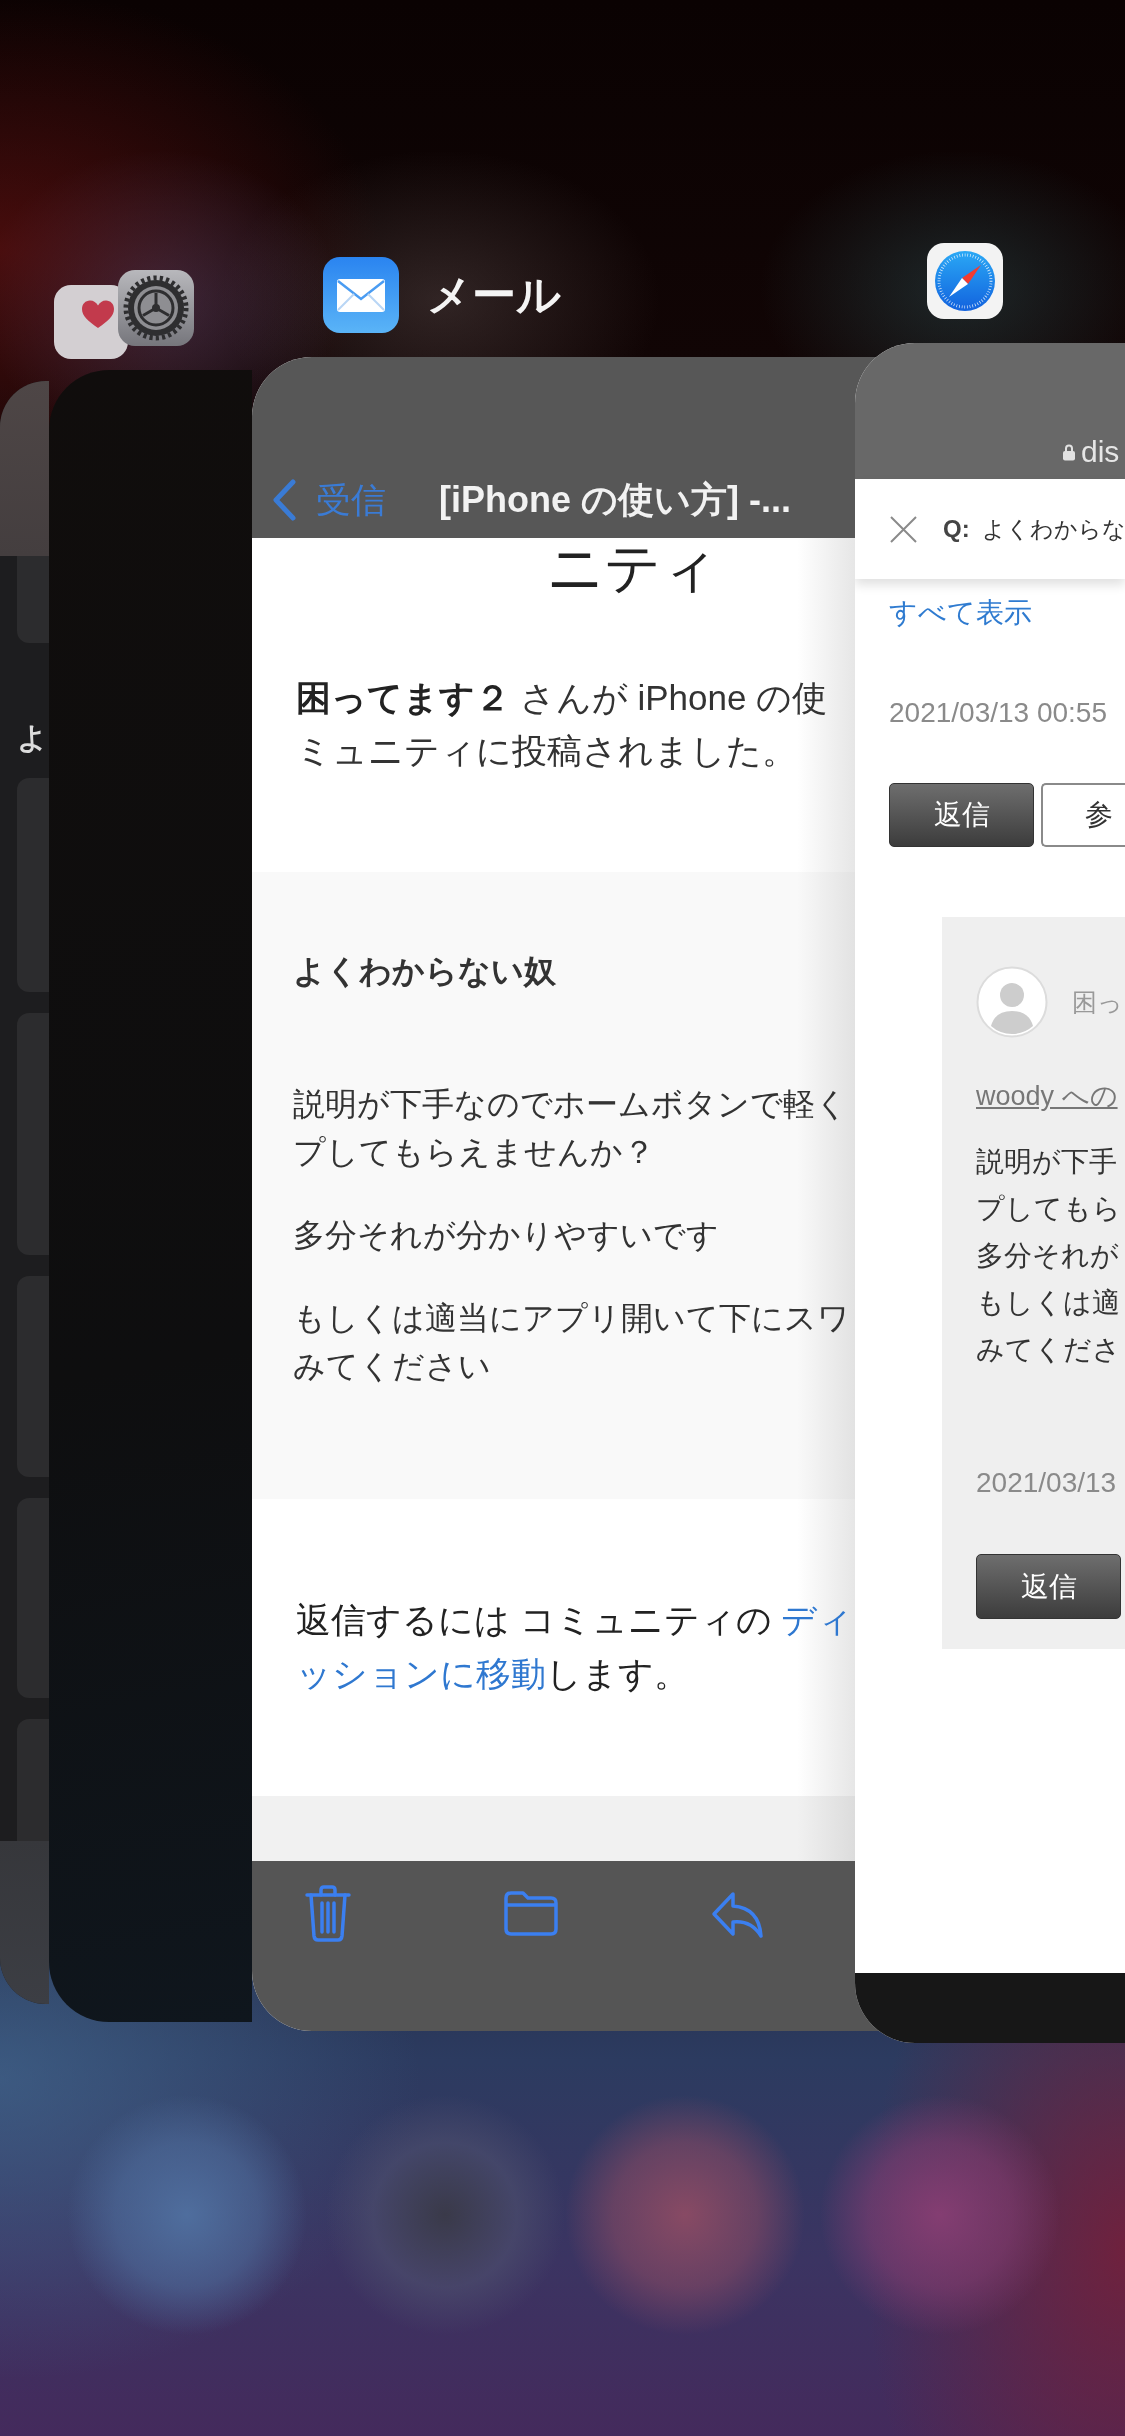 This screenshot has height=2436, width=1125. What do you see at coordinates (738, 1915) in the screenshot?
I see `reply-icon` at bounding box center [738, 1915].